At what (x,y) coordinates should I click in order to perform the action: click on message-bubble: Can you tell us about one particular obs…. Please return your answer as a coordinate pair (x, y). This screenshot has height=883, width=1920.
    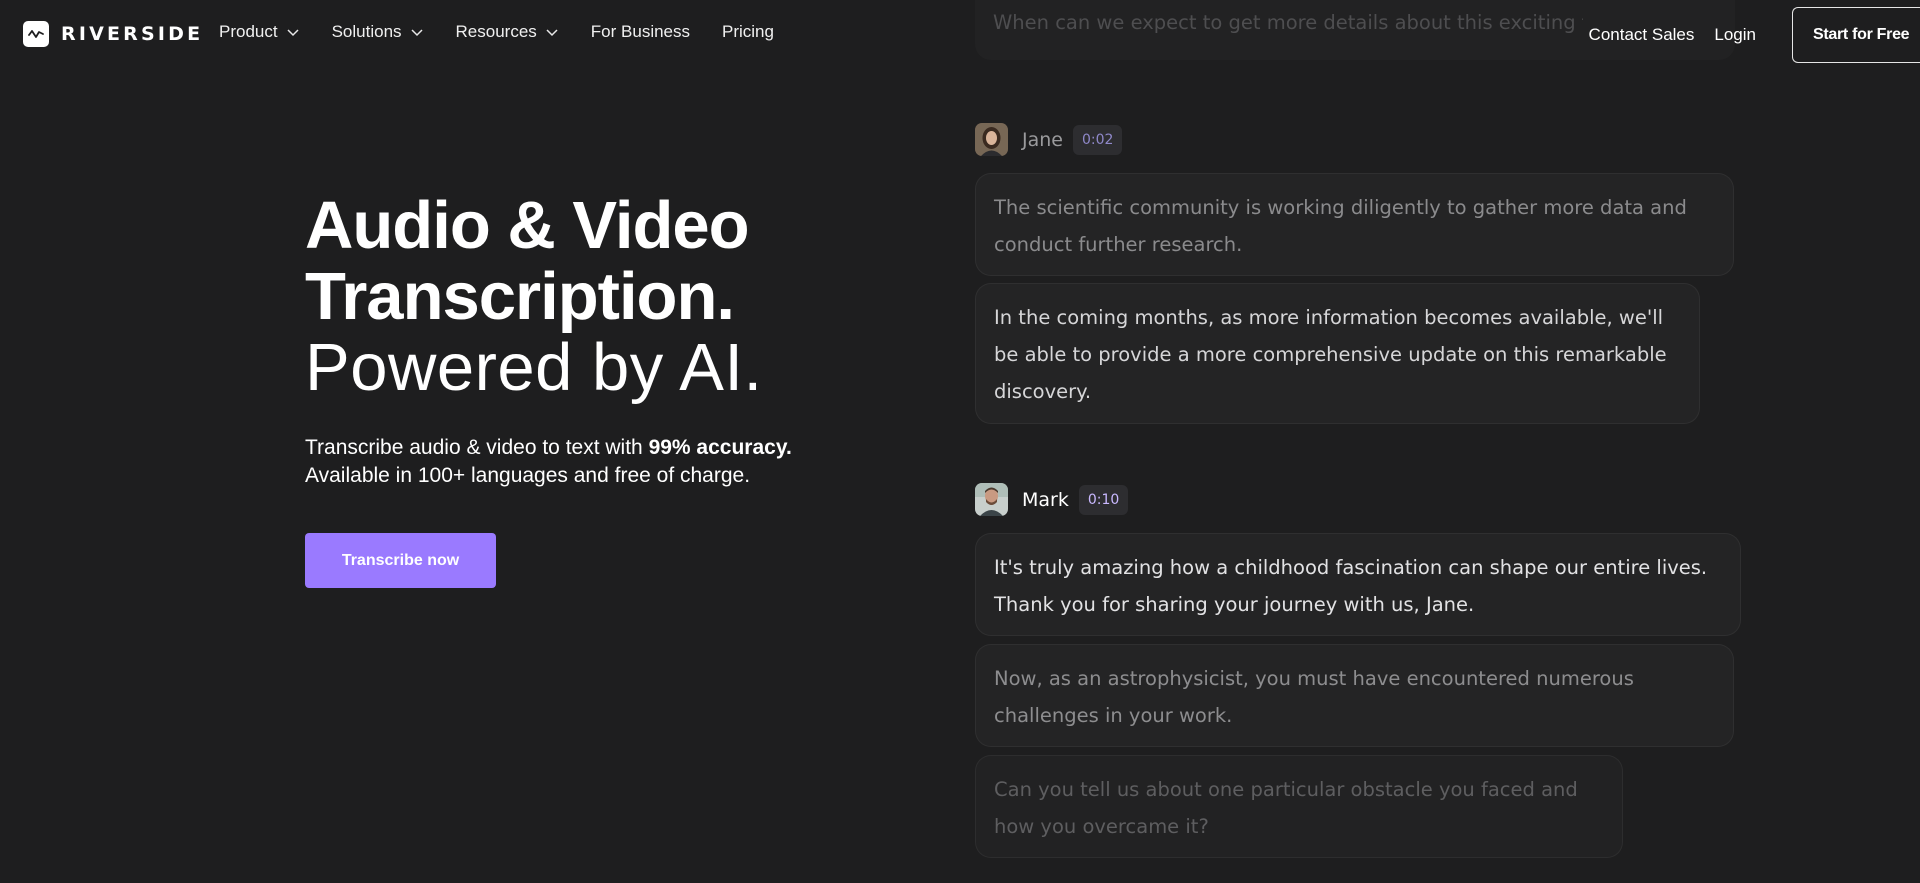
    Looking at the image, I should click on (1299, 806).